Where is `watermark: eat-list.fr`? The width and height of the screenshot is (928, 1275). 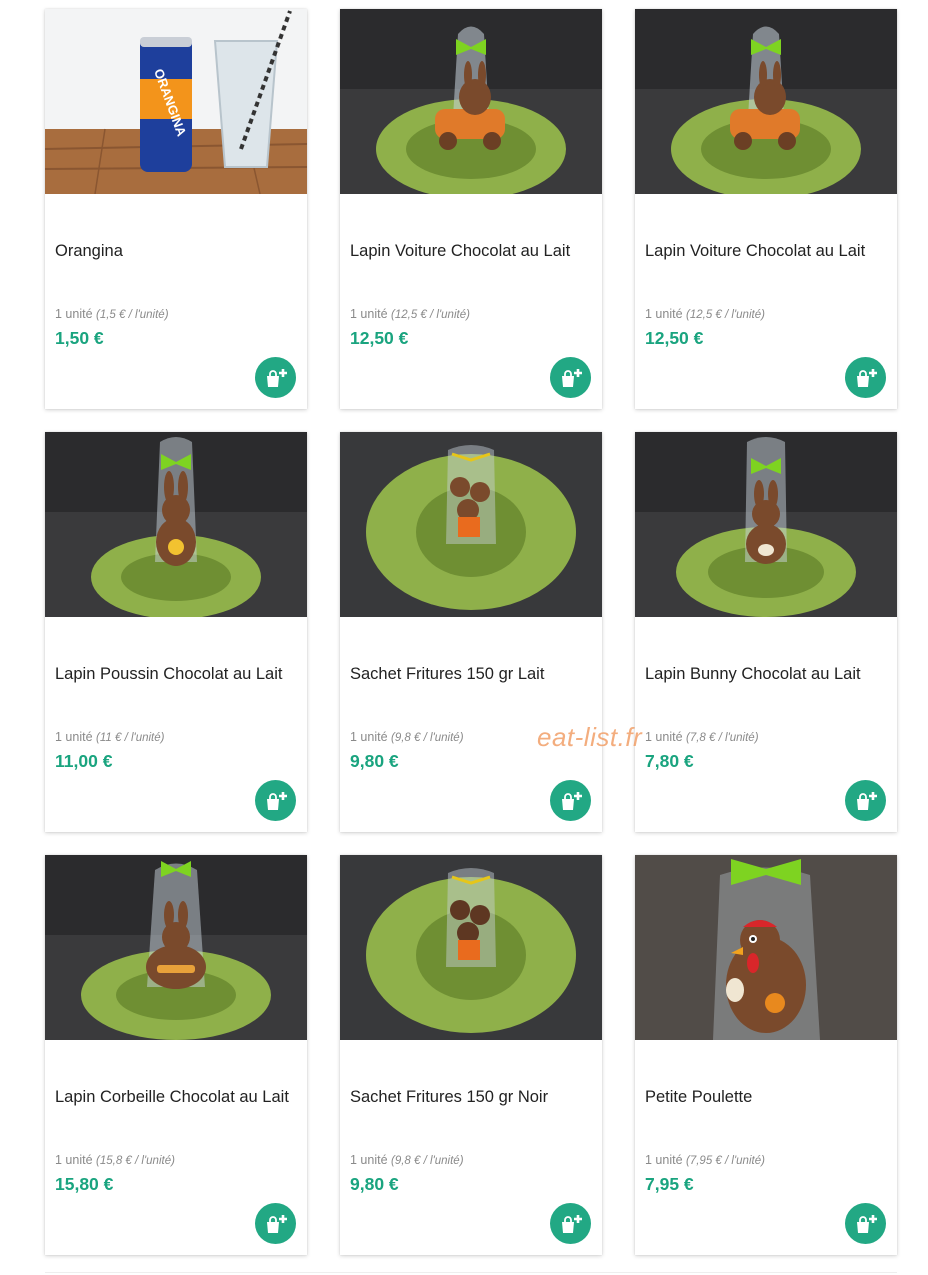
watermark: eat-list.fr is located at coordinates (590, 737).